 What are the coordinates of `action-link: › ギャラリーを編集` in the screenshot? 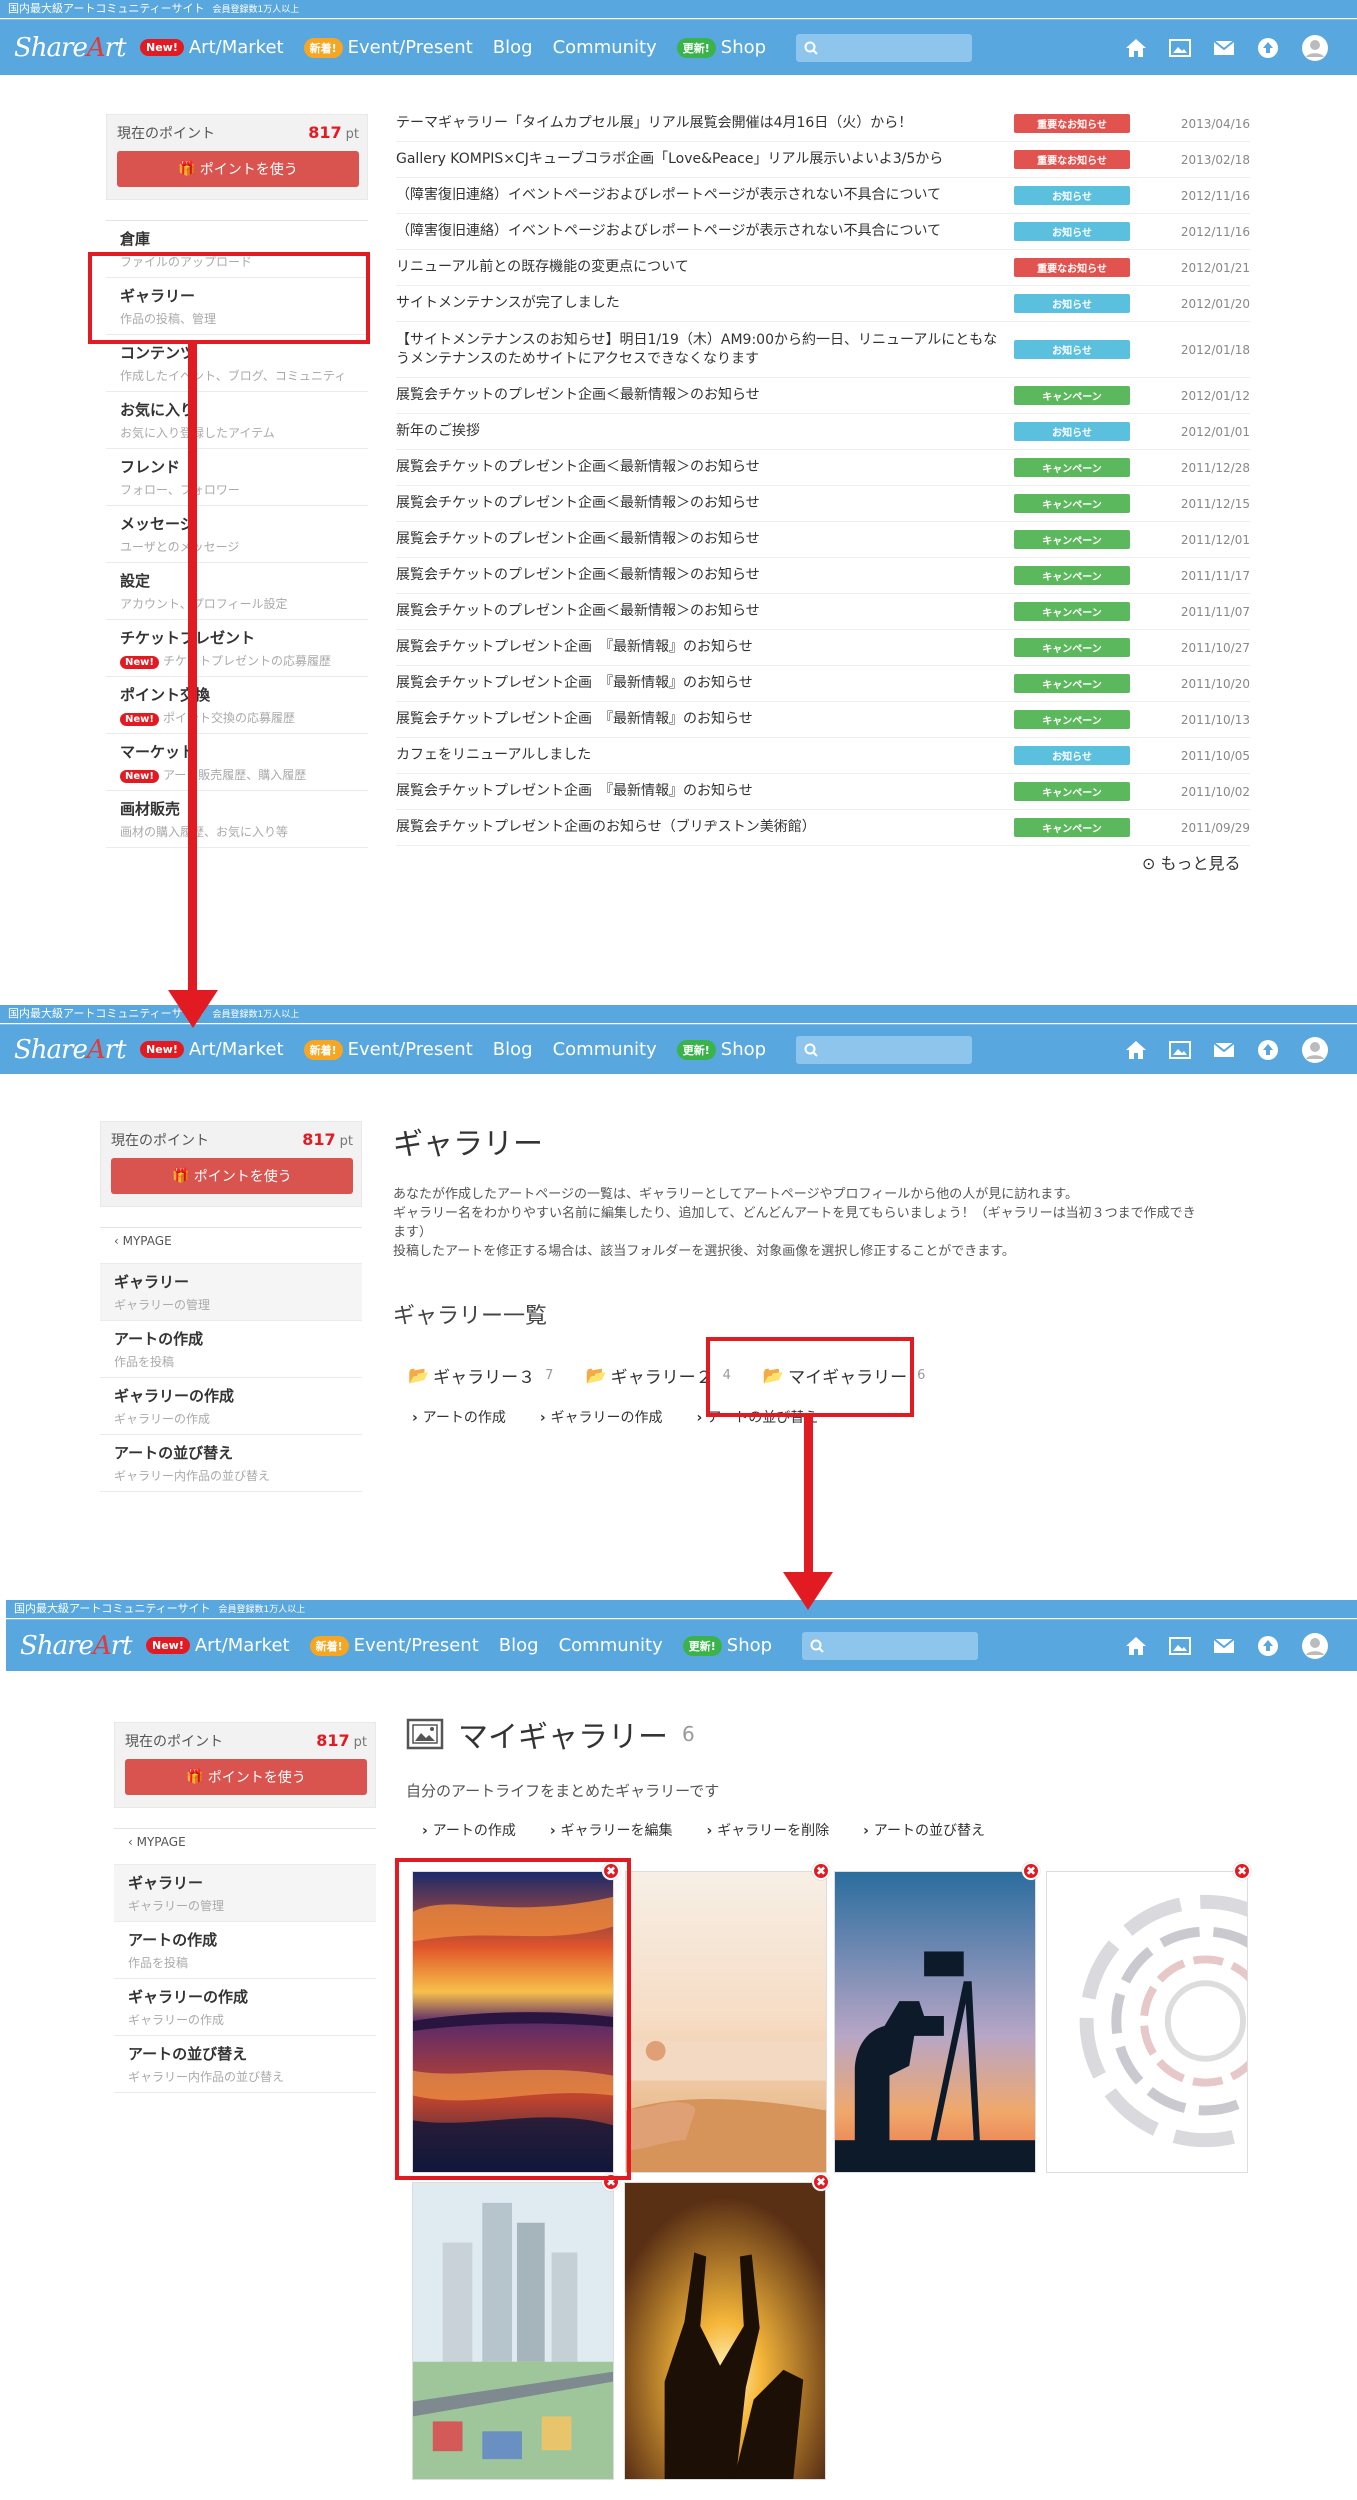 It's located at (611, 1830).